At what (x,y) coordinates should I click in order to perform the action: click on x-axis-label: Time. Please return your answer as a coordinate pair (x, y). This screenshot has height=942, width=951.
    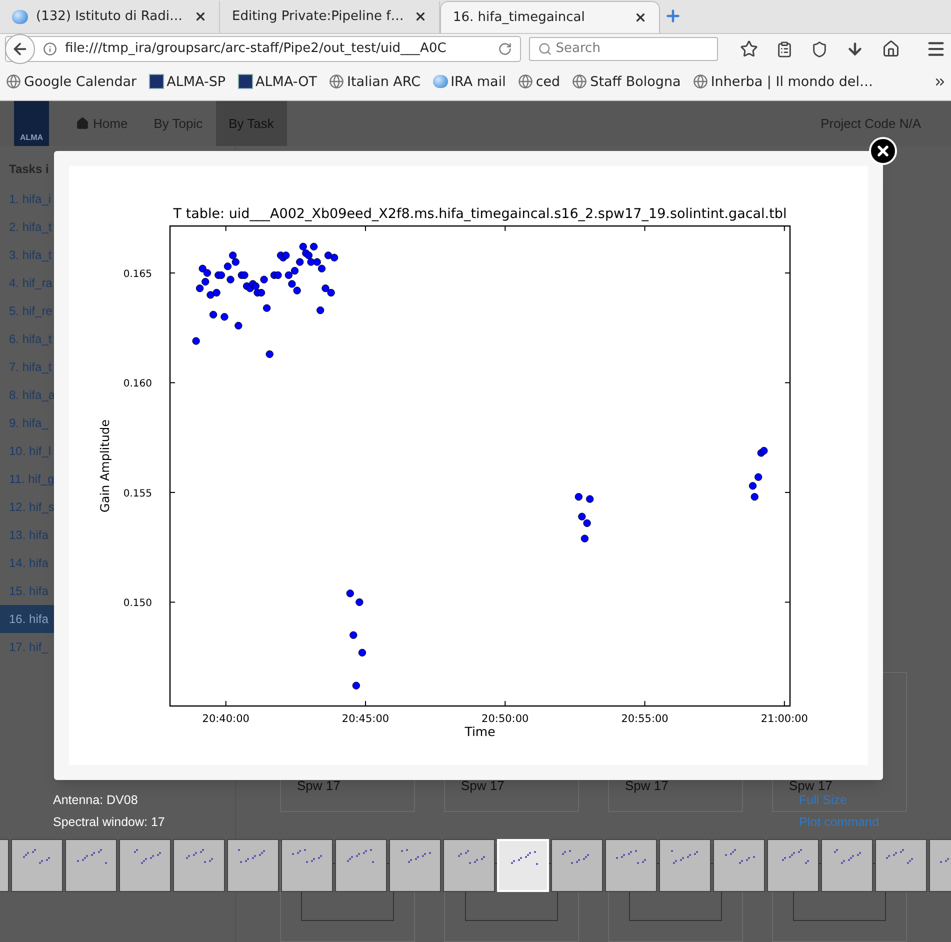
    Looking at the image, I should click on (480, 731).